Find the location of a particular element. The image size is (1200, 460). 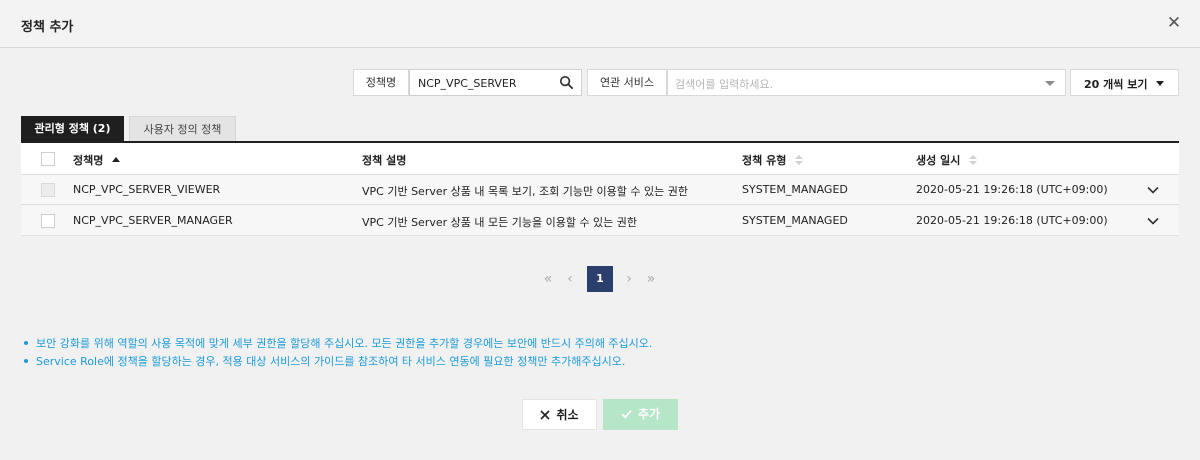

search-icon is located at coordinates (566, 82).